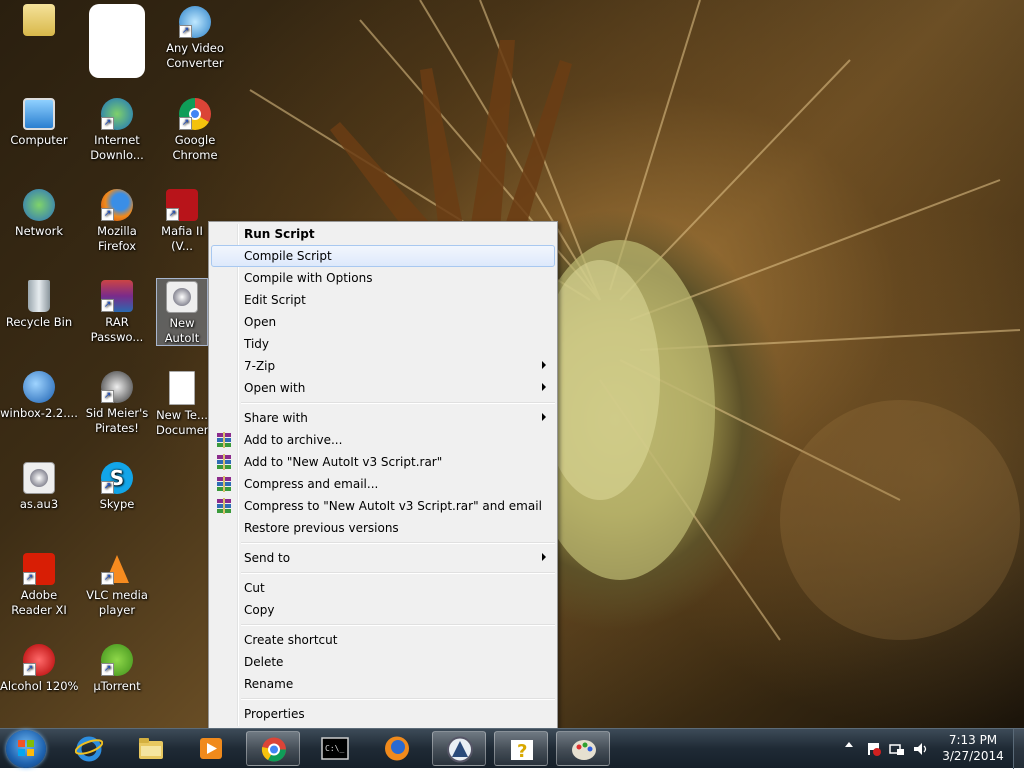 Image resolution: width=1024 pixels, height=772 pixels. I want to click on menu-item-edit-script: Edit Script, so click(383, 300).